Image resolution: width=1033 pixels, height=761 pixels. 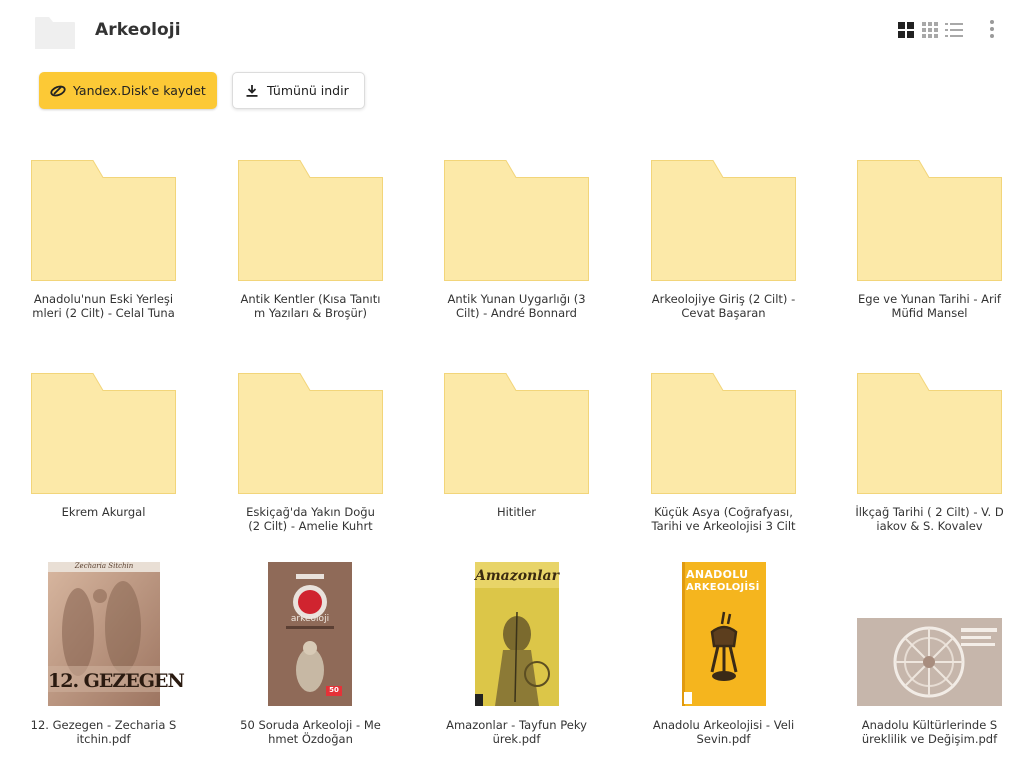 What do you see at coordinates (516, 732) in the screenshot?
I see `item-label: Amazonlar - Tayfun Peky ürek.pdf` at bounding box center [516, 732].